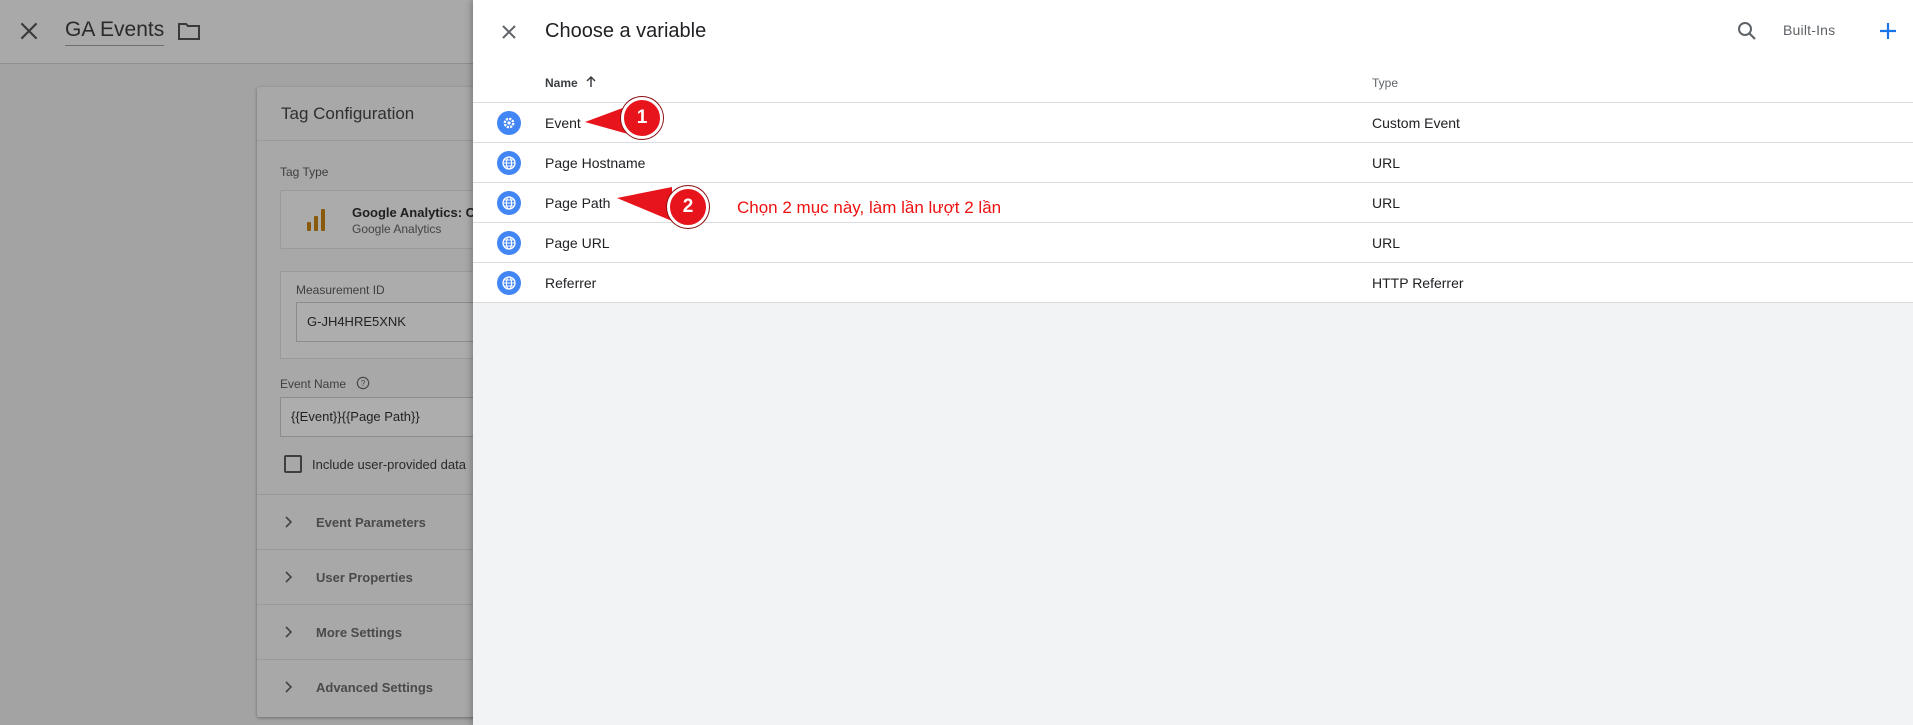  Describe the element at coordinates (359, 632) in the screenshot. I see `section-label: More Settings` at that location.